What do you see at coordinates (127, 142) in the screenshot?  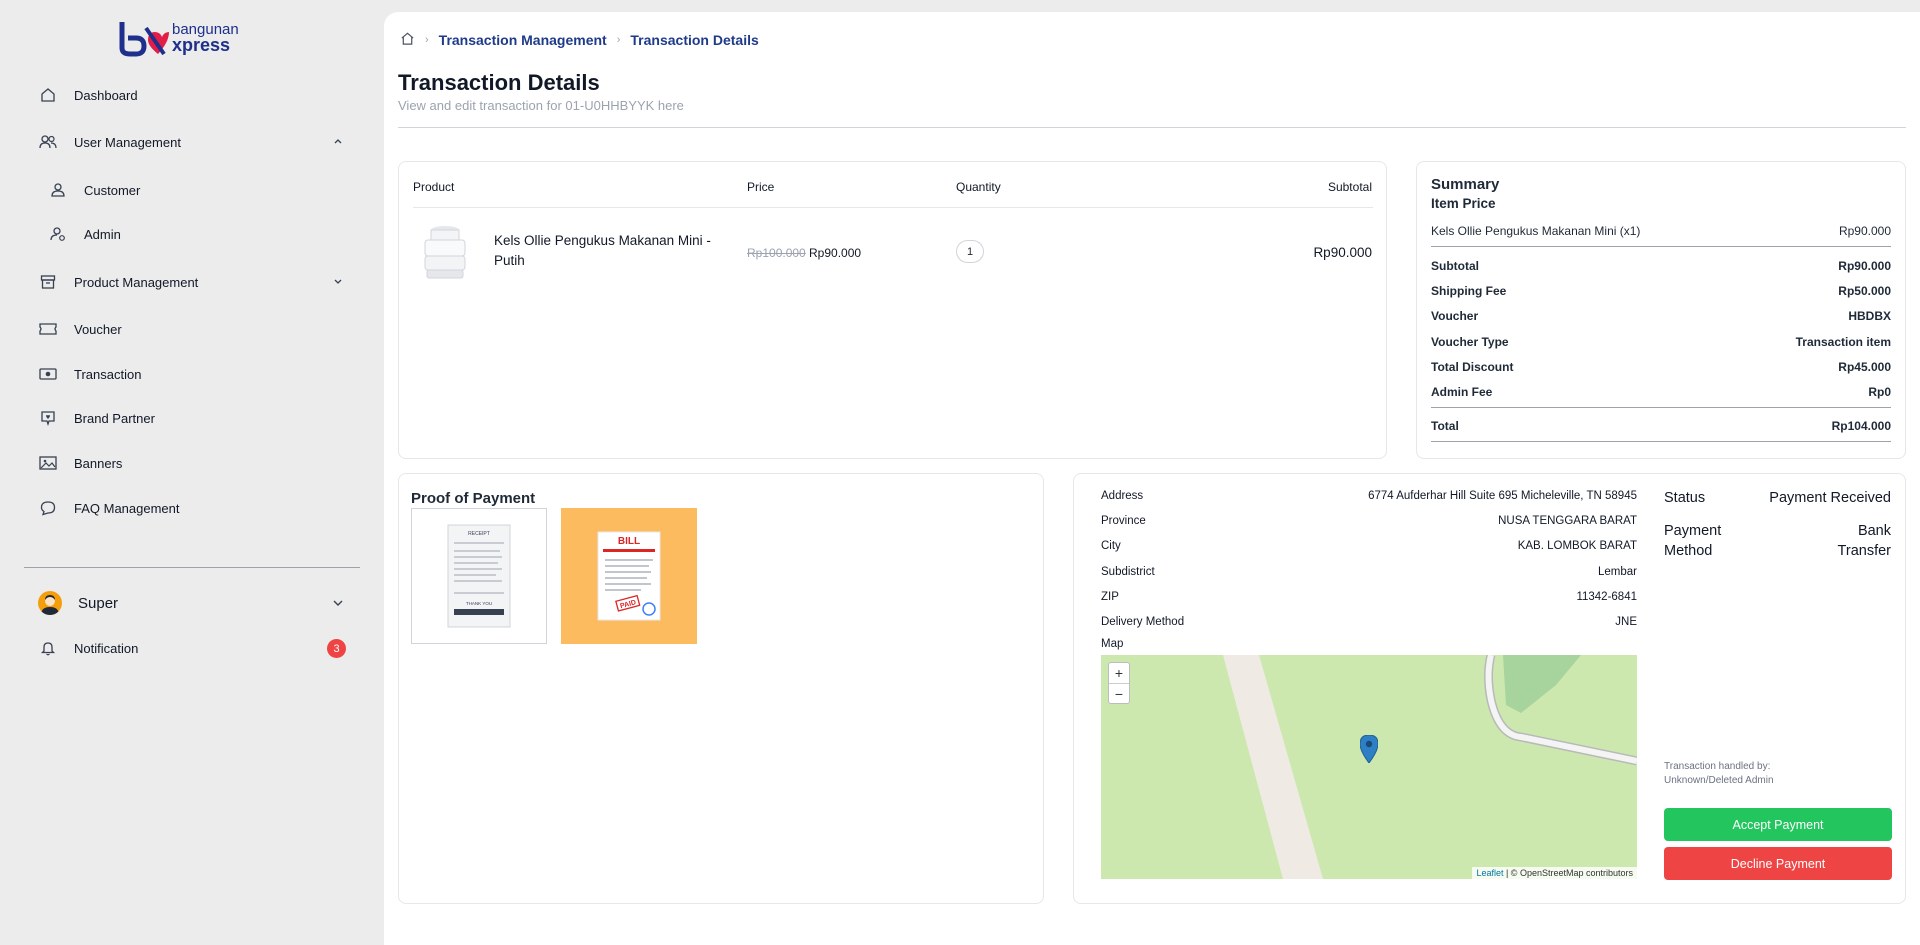 I see `sidebar-item-label: User Management` at bounding box center [127, 142].